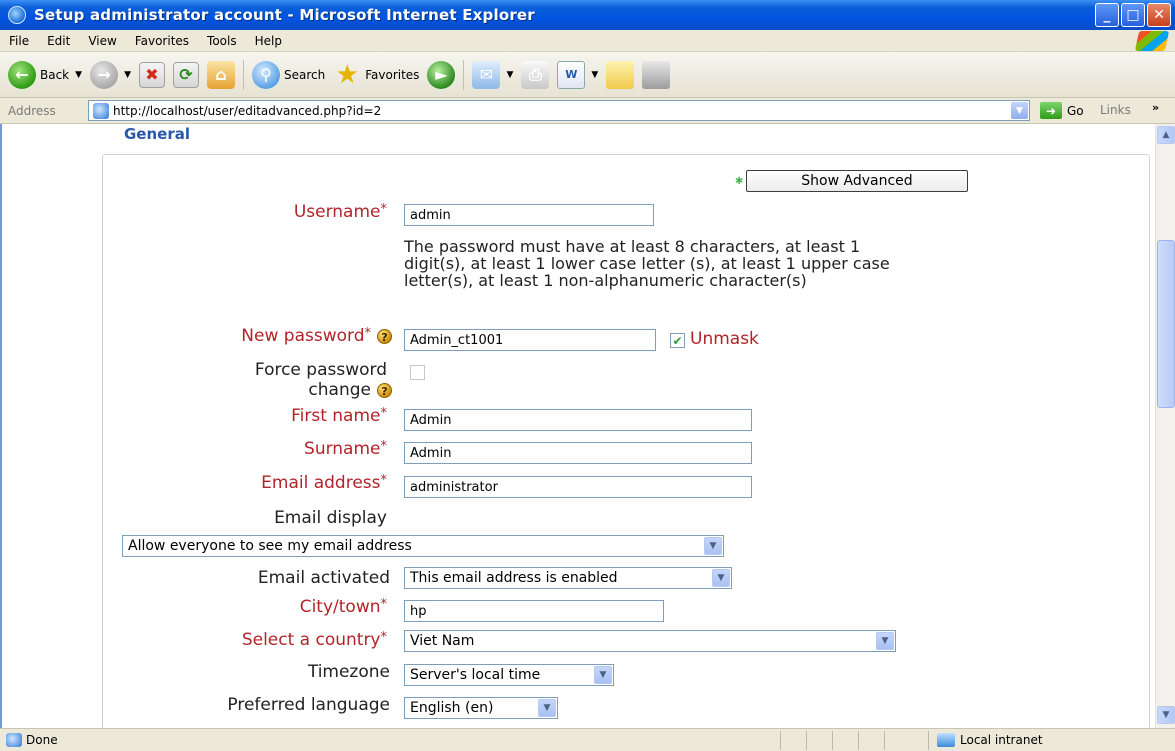 The image size is (1175, 751). Describe the element at coordinates (303, 336) in the screenshot. I see `new-password-label-text: New password` at that location.